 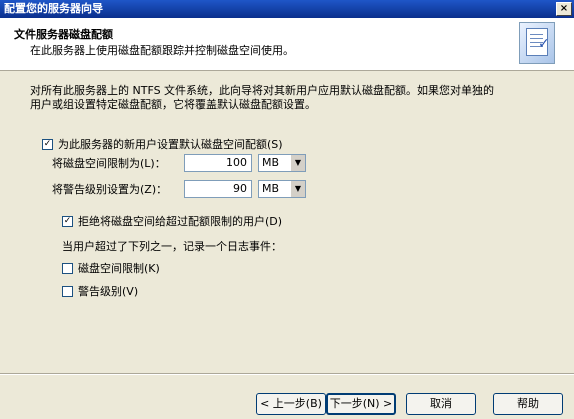 I want to click on warn-unit-select: MB ▼, so click(x=282, y=189).